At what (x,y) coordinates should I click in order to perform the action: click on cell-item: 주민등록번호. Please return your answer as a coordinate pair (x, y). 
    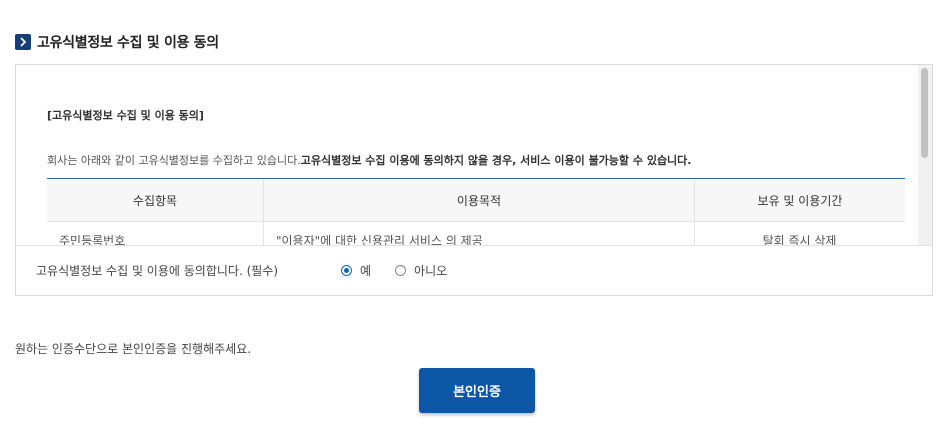
    Looking at the image, I should click on (92, 239).